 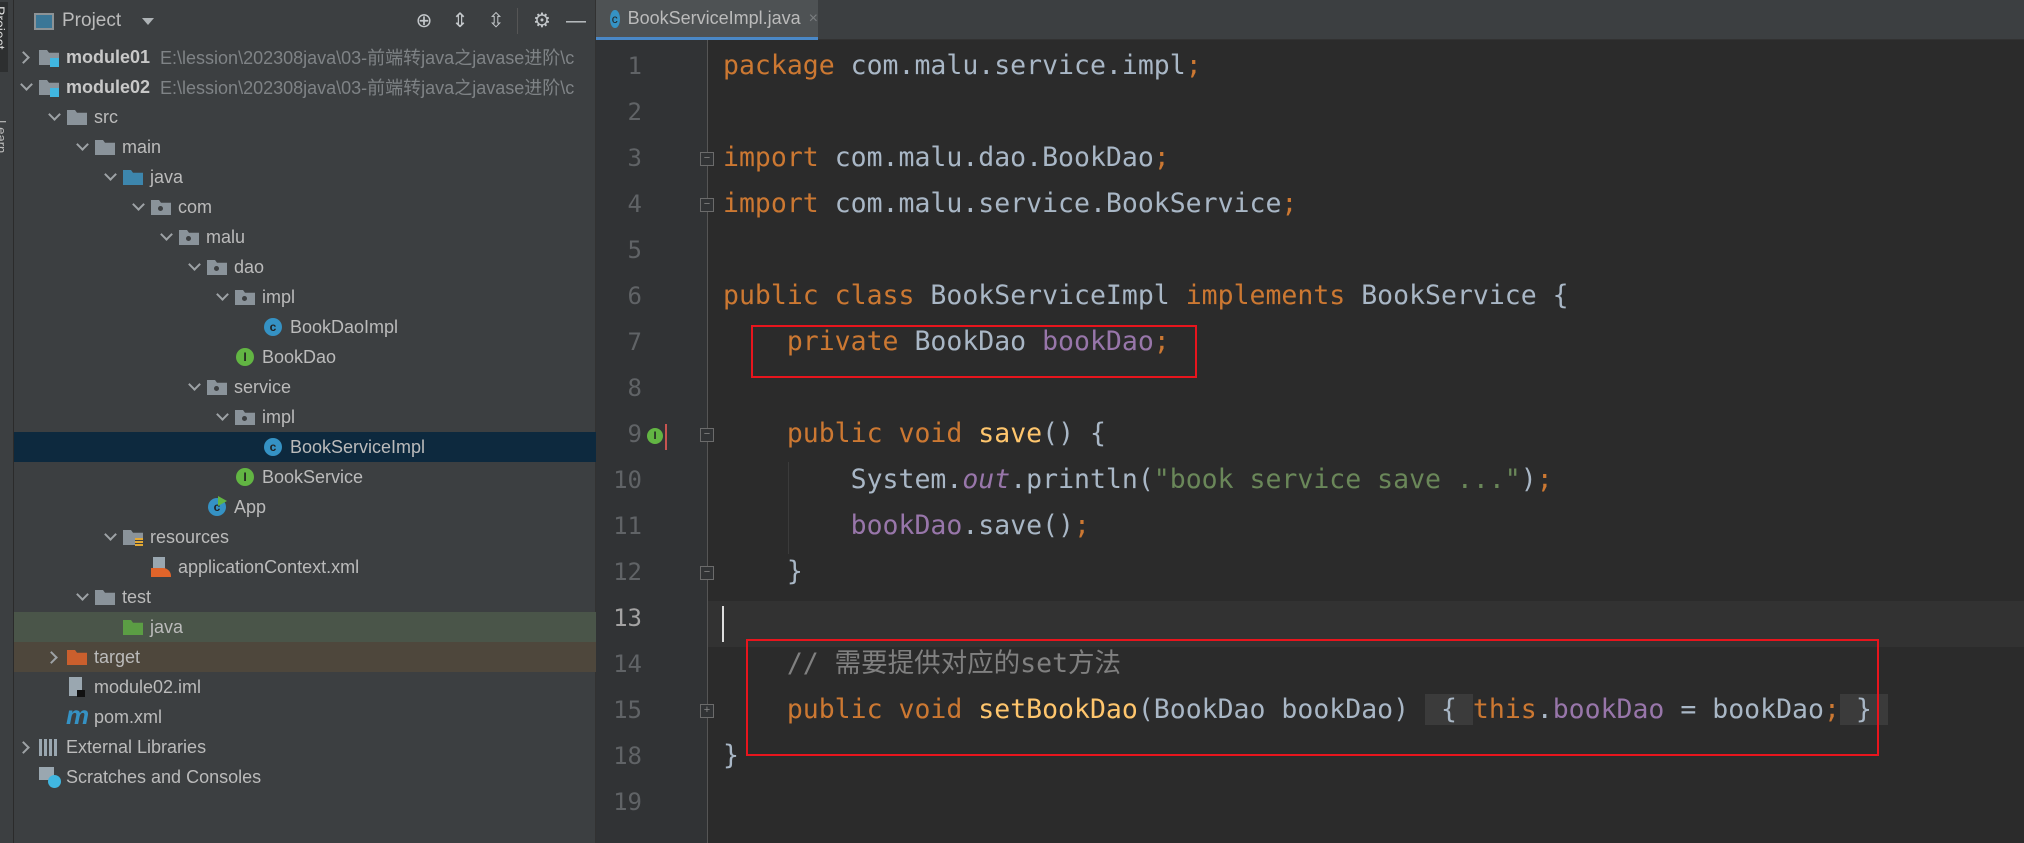 What do you see at coordinates (914, 434) in the screenshot?
I see `code-line: public void save() {` at bounding box center [914, 434].